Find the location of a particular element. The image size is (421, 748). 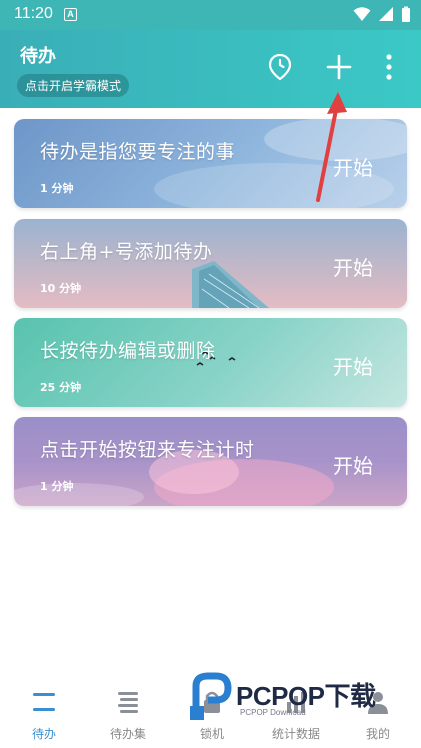

annotation-arrow is located at coordinates (331, 147).